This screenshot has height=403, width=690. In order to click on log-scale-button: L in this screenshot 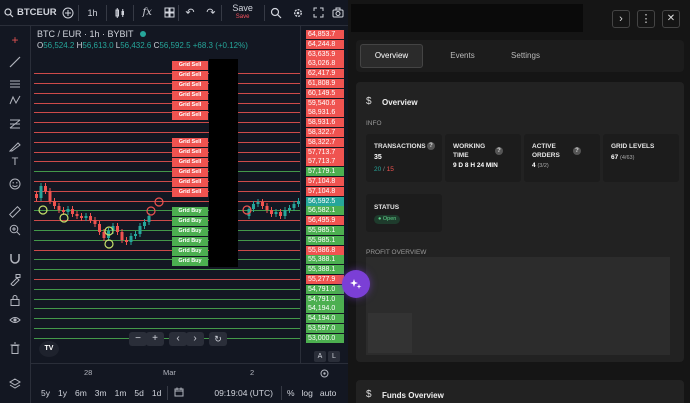, I will do `click(334, 356)`.